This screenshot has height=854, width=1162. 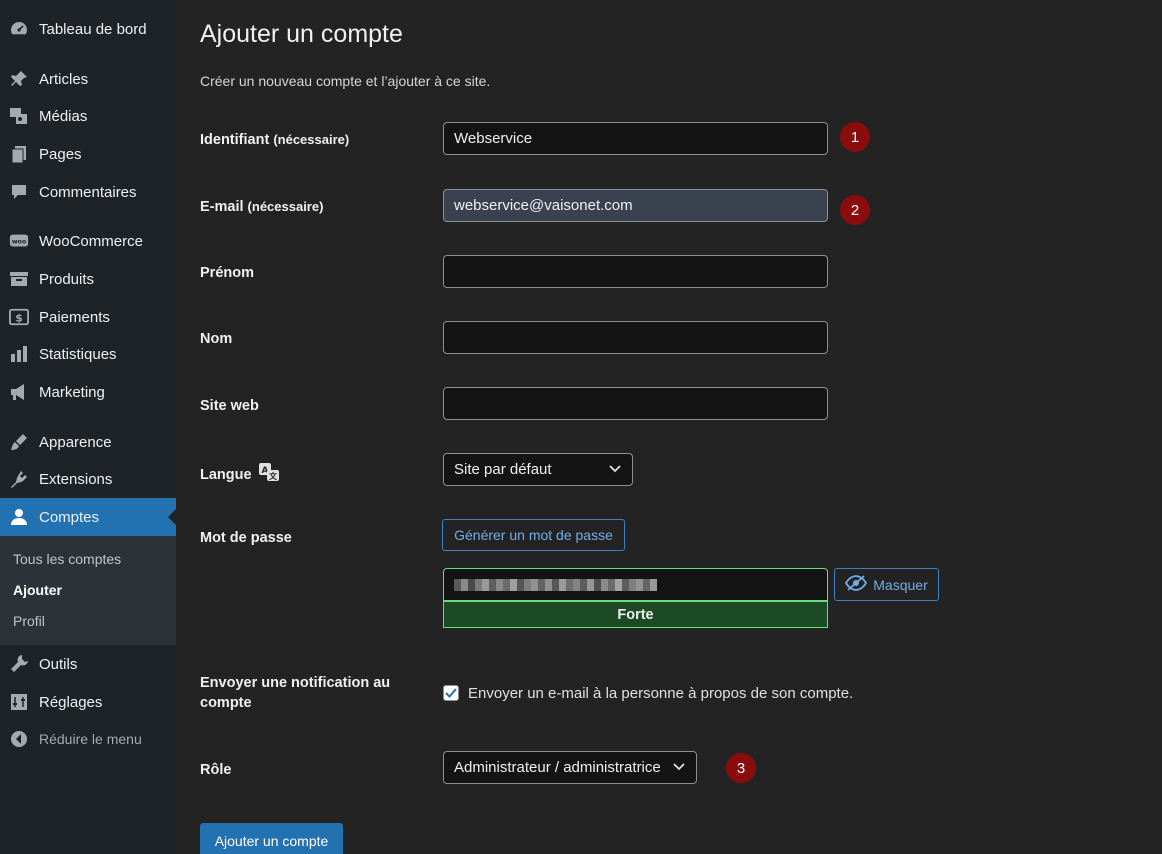 What do you see at coordinates (64, 79) in the screenshot?
I see `menu-label: Articles` at bounding box center [64, 79].